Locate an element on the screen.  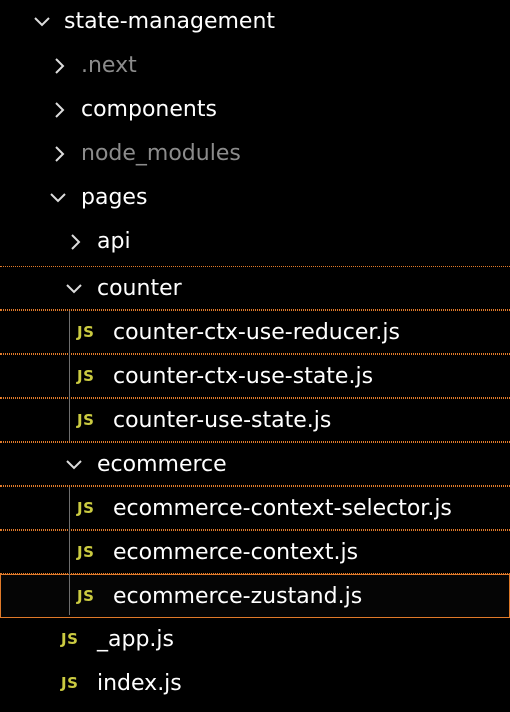
indent-guide-counter is located at coordinates (69, 376).